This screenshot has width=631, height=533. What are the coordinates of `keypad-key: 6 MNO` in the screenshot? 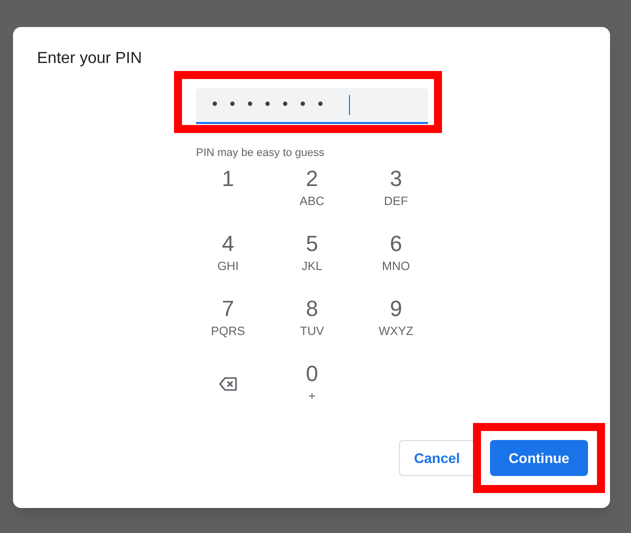 It's located at (396, 261).